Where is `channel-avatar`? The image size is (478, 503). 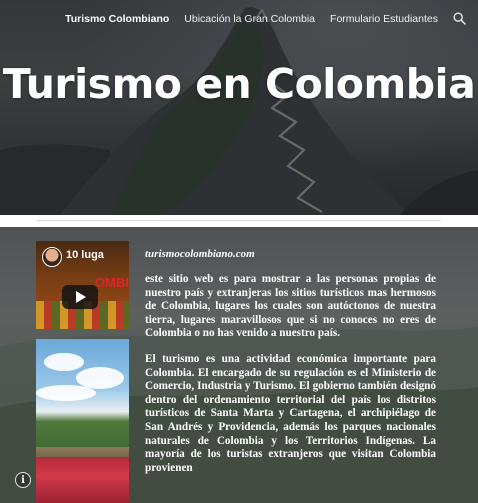
channel-avatar is located at coordinates (52, 257).